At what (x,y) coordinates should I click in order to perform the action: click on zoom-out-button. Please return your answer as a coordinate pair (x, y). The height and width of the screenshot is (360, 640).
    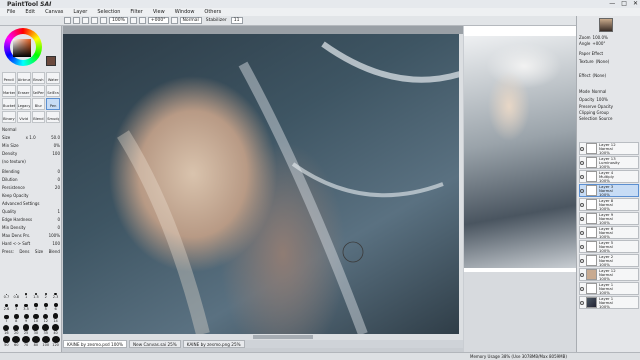
    Looking at the image, I should click on (94, 20).